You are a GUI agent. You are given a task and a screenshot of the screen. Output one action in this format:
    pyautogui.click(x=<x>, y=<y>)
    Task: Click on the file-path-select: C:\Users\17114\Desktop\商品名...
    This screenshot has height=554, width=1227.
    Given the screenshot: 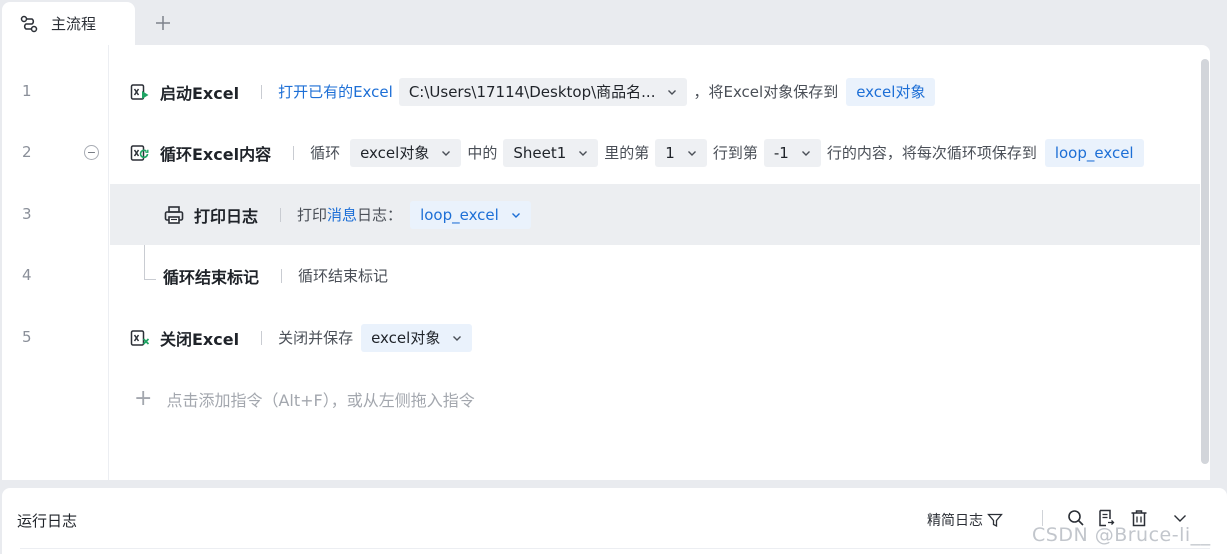 What is the action you would take?
    pyautogui.click(x=543, y=91)
    